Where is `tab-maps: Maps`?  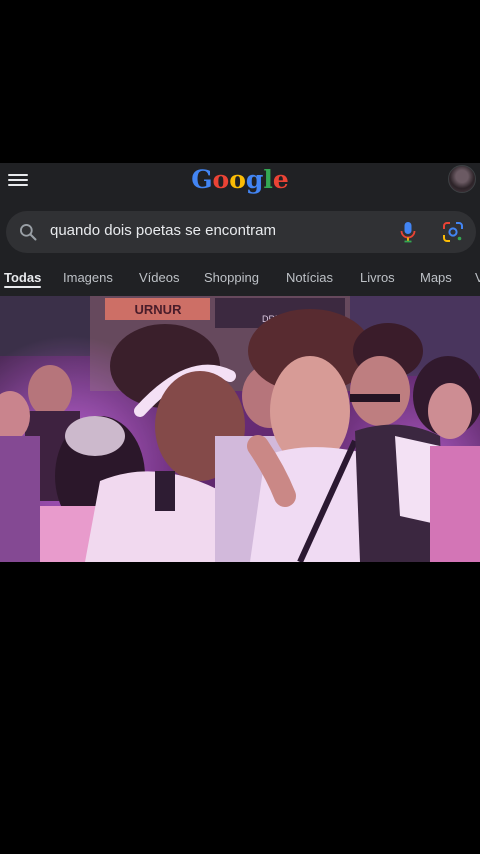 tab-maps: Maps is located at coordinates (436, 277).